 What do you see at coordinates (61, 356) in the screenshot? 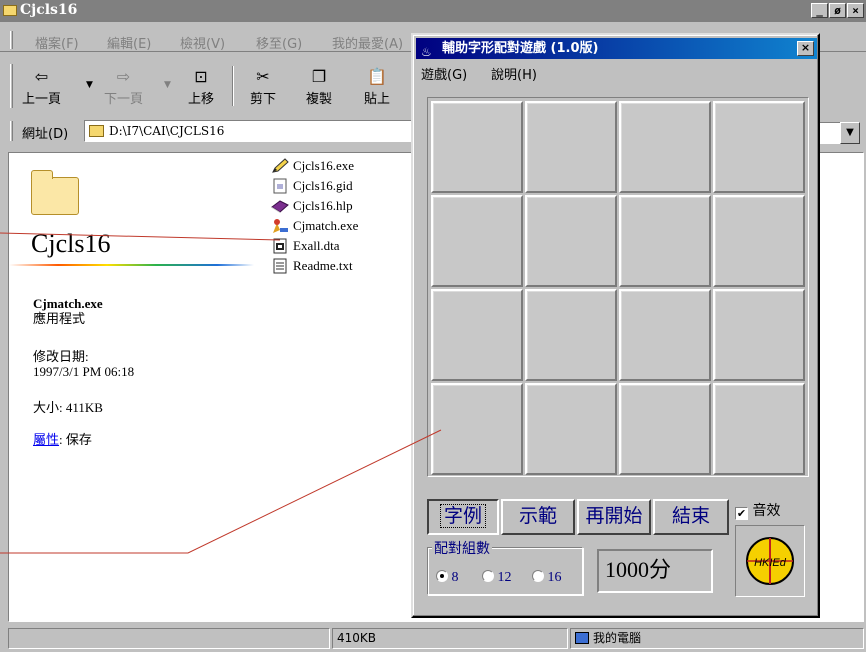
I see `modified-label: 修改日期:` at bounding box center [61, 356].